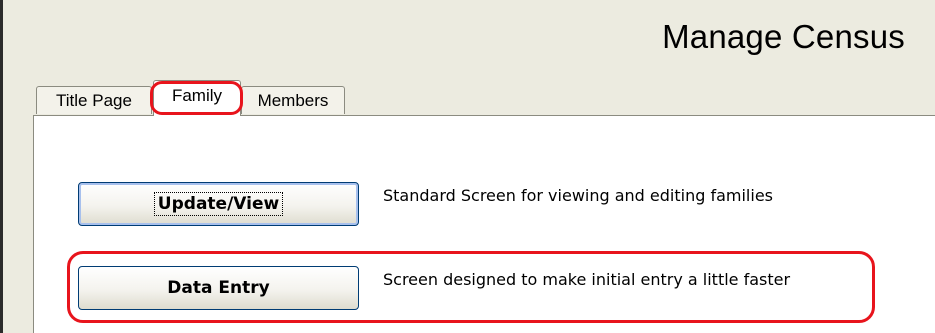  Describe the element at coordinates (783, 36) in the screenshot. I see `window-title: Manage Census` at that location.